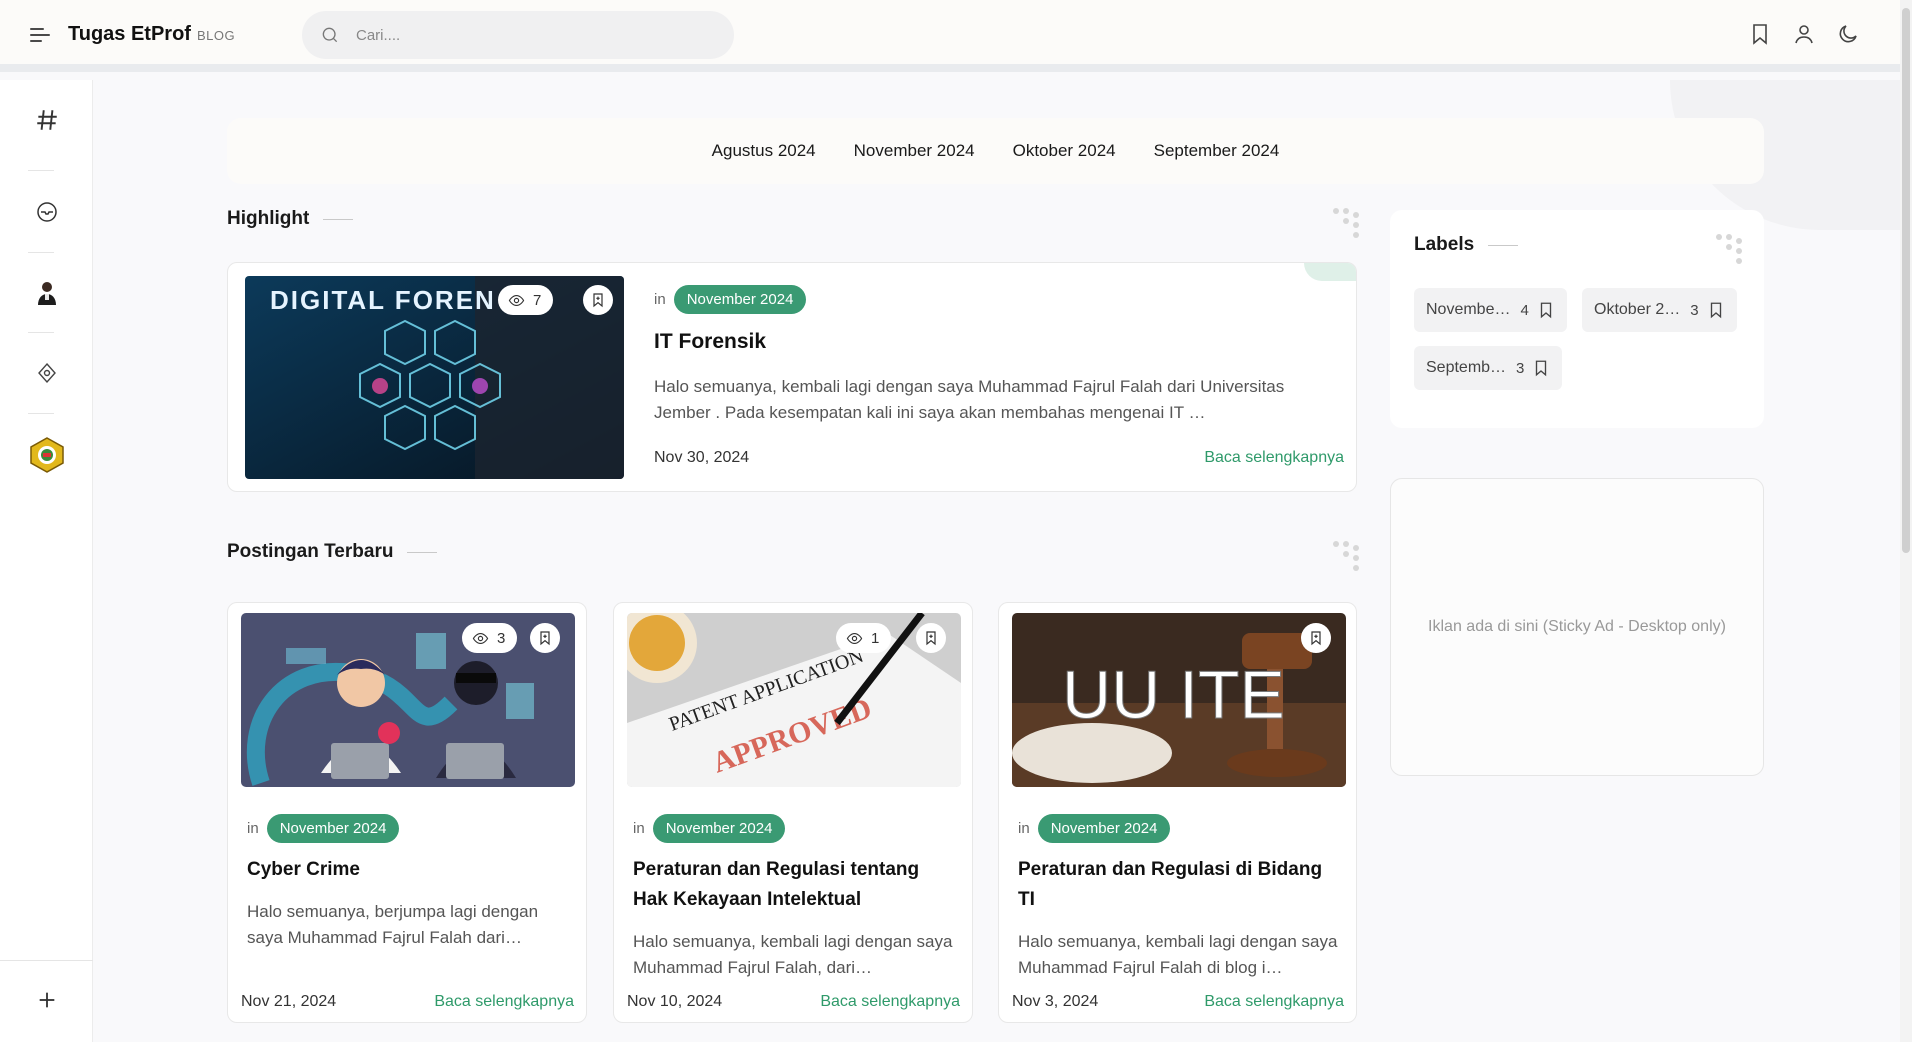 The height and width of the screenshot is (1042, 1912). I want to click on left-sidebar, so click(46, 561).